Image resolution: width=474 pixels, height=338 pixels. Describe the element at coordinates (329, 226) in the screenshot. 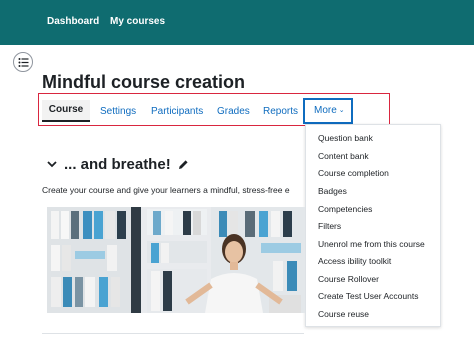

I see `menu-item-filters: Filters` at that location.